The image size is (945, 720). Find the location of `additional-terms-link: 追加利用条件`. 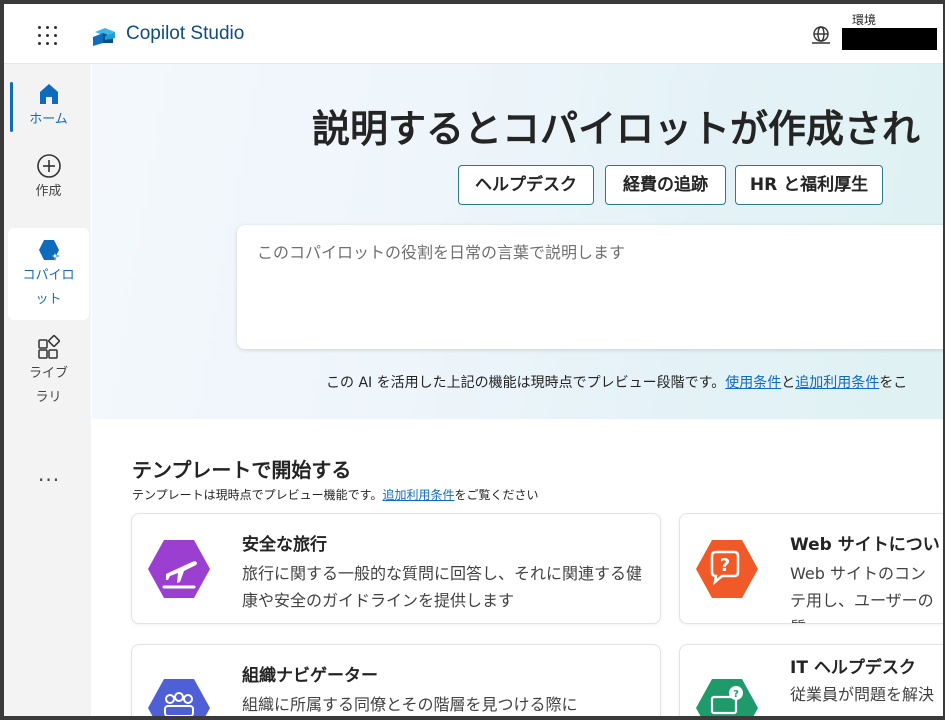

additional-terms-link: 追加利用条件 is located at coordinates (837, 383).